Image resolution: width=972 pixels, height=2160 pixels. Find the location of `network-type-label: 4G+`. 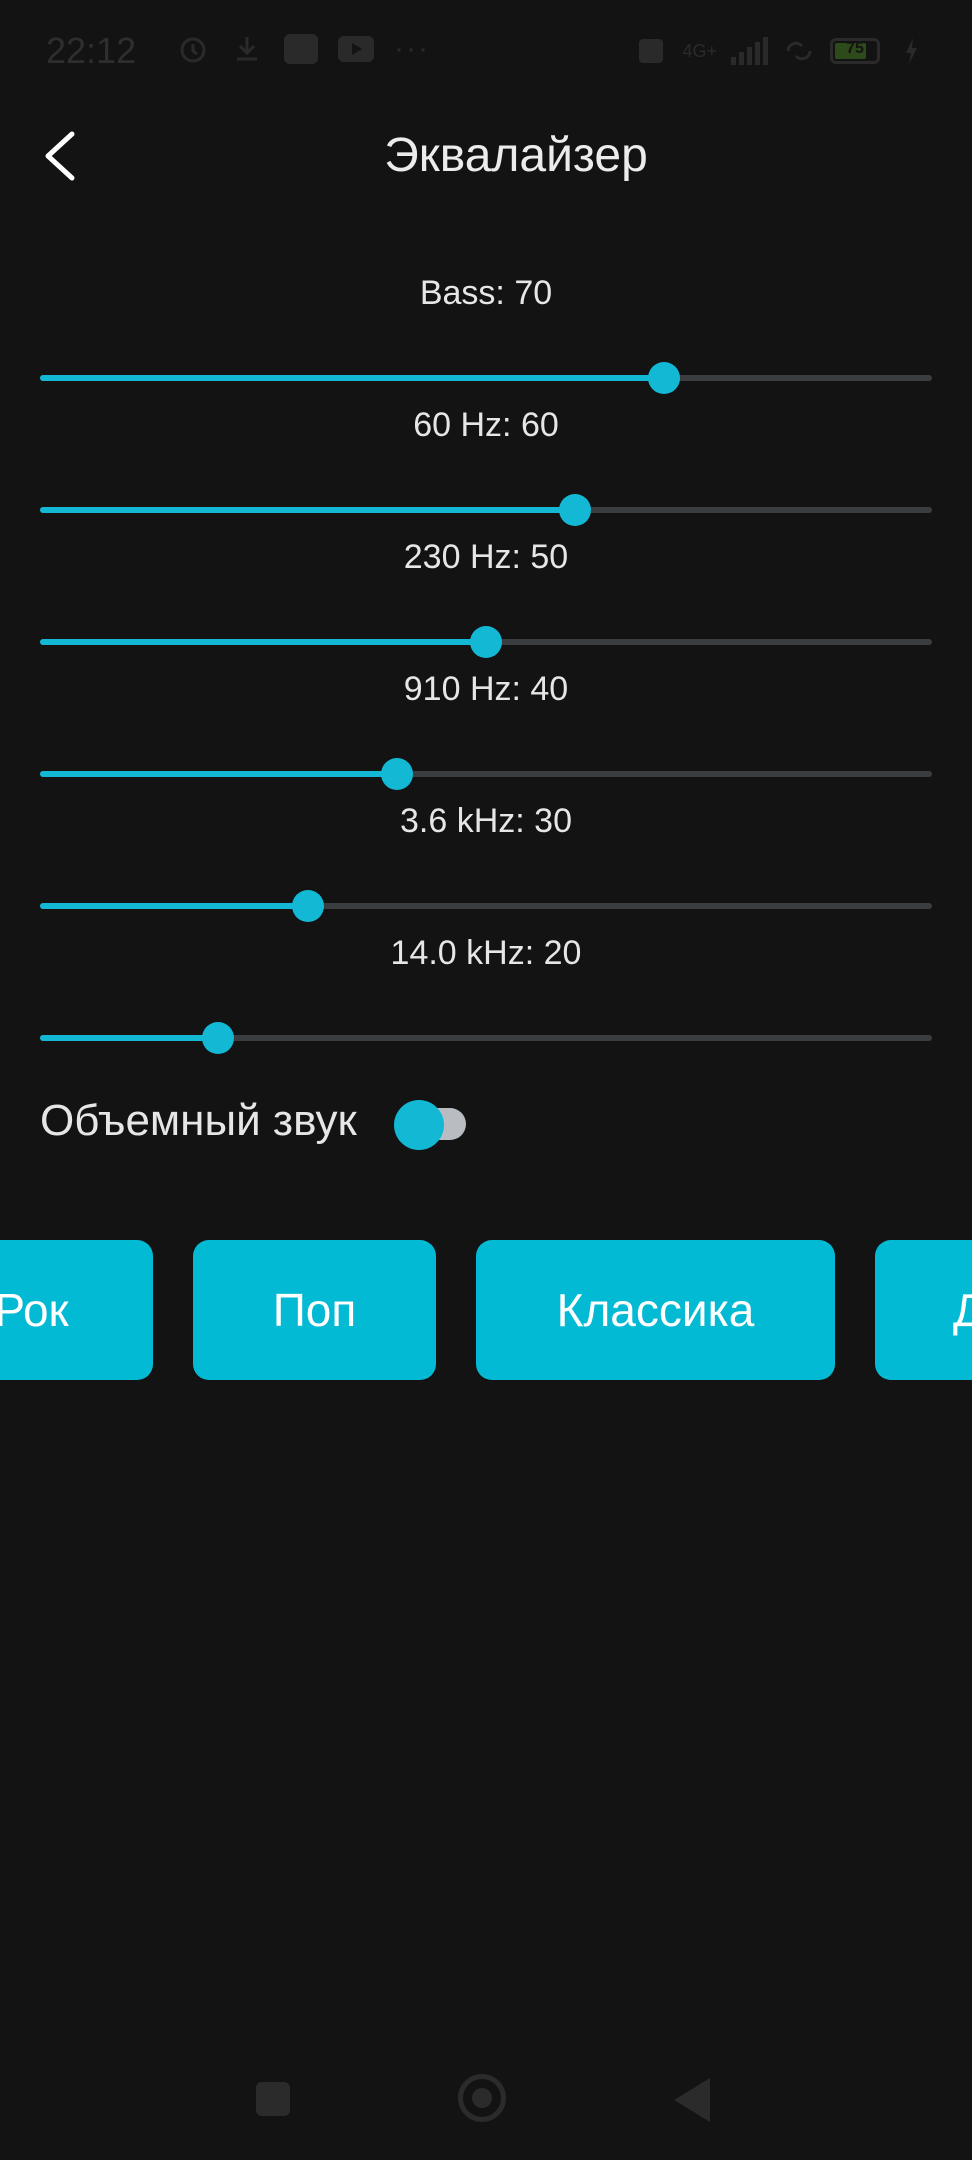

network-type-label: 4G+ is located at coordinates (699, 50).